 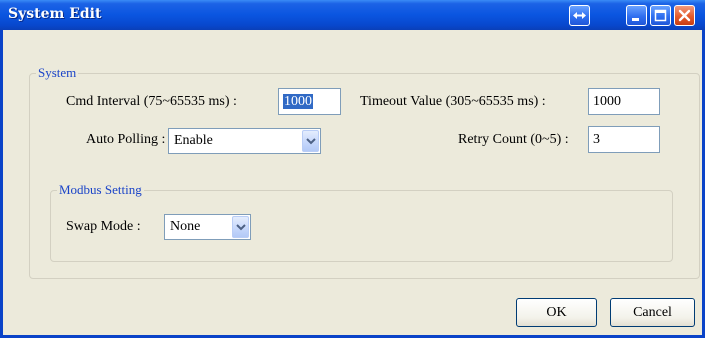 What do you see at coordinates (103, 226) in the screenshot?
I see `swap-mode-label: Swap Mode :` at bounding box center [103, 226].